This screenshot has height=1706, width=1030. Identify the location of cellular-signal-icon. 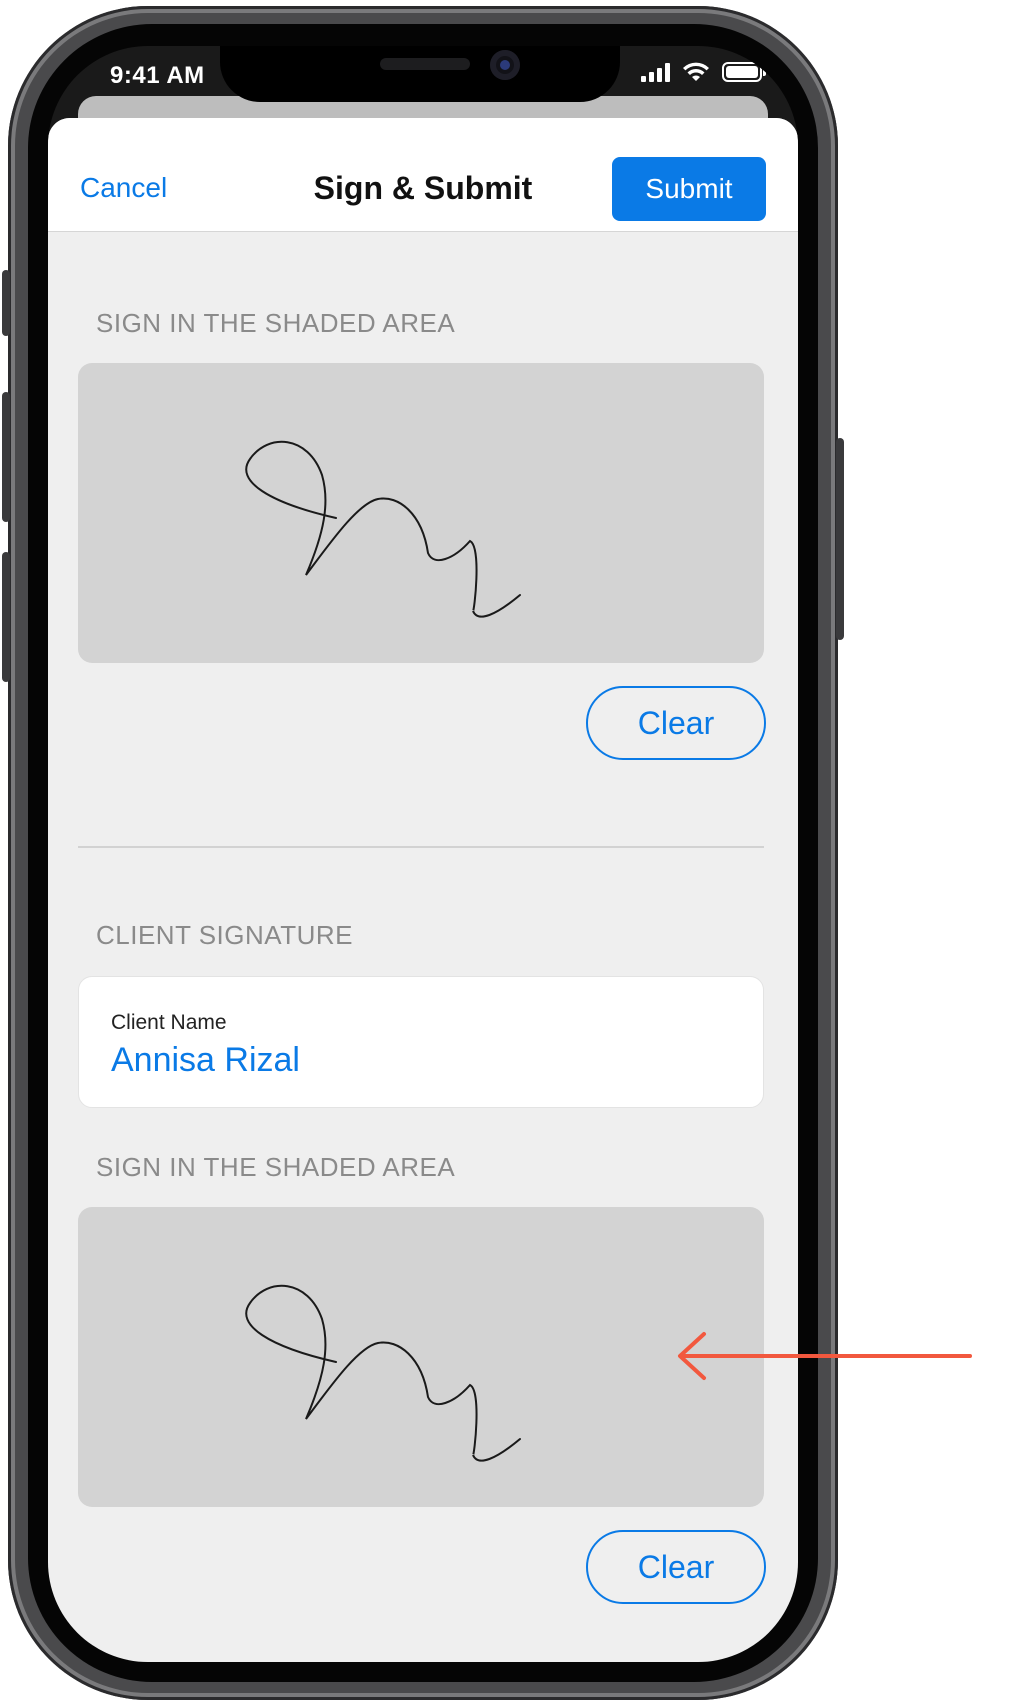
(655, 72).